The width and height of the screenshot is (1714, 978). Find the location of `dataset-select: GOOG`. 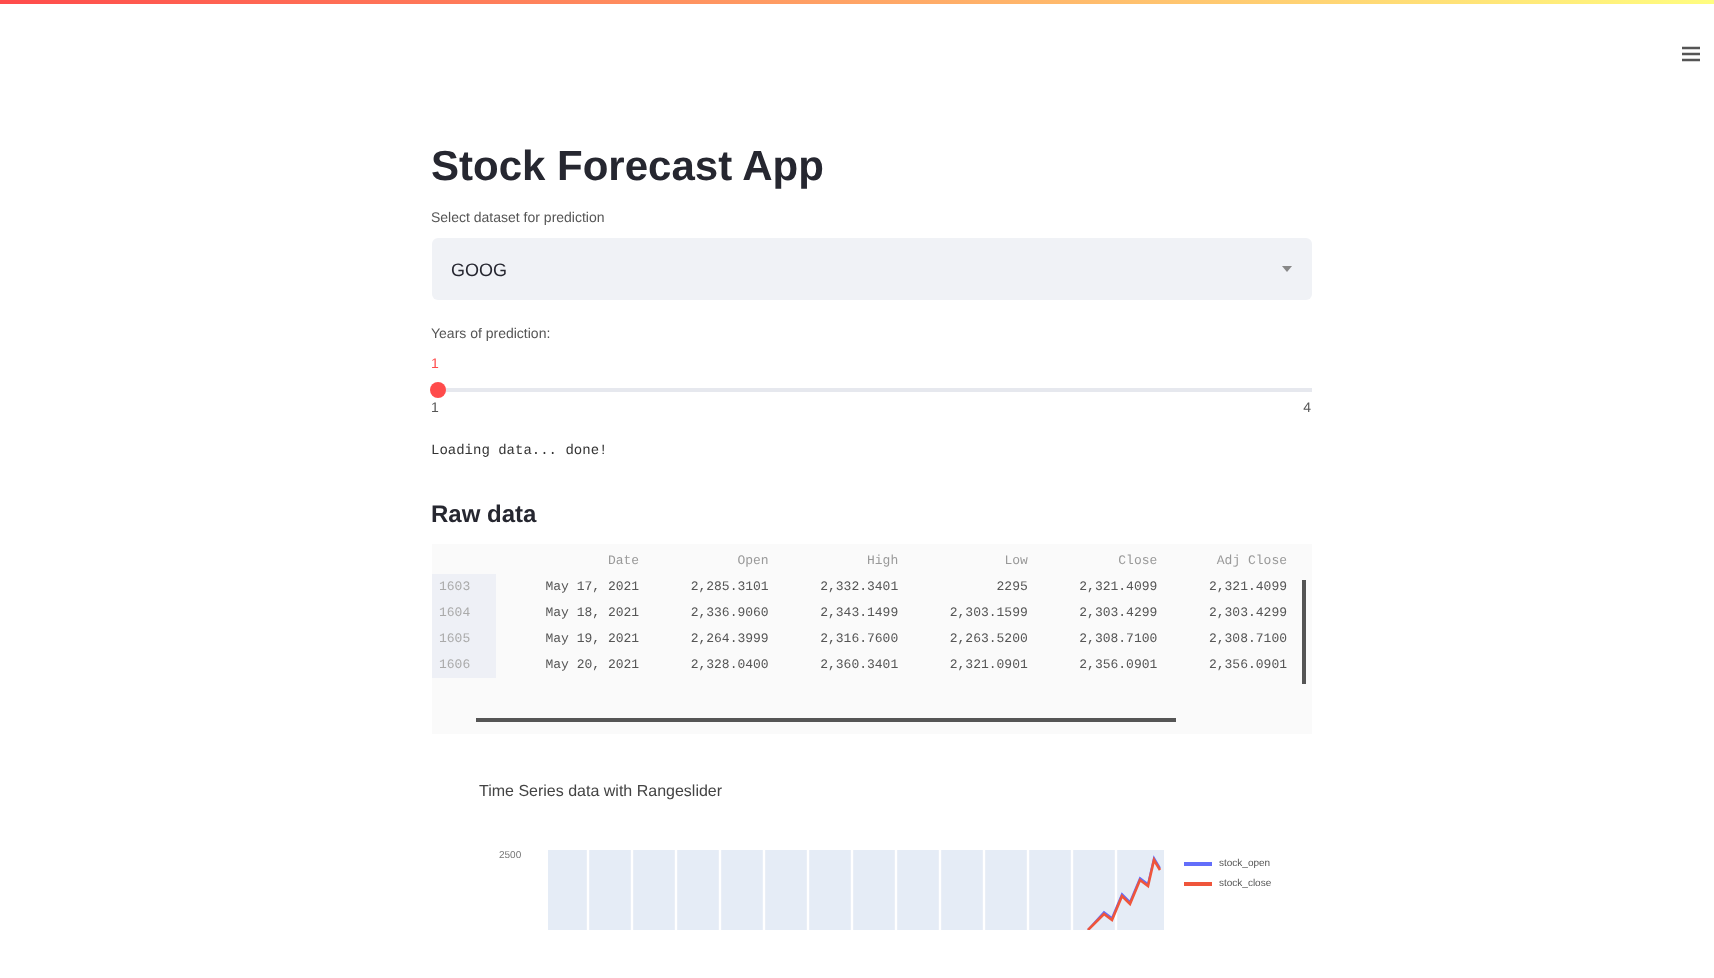

dataset-select: GOOG is located at coordinates (871, 269).